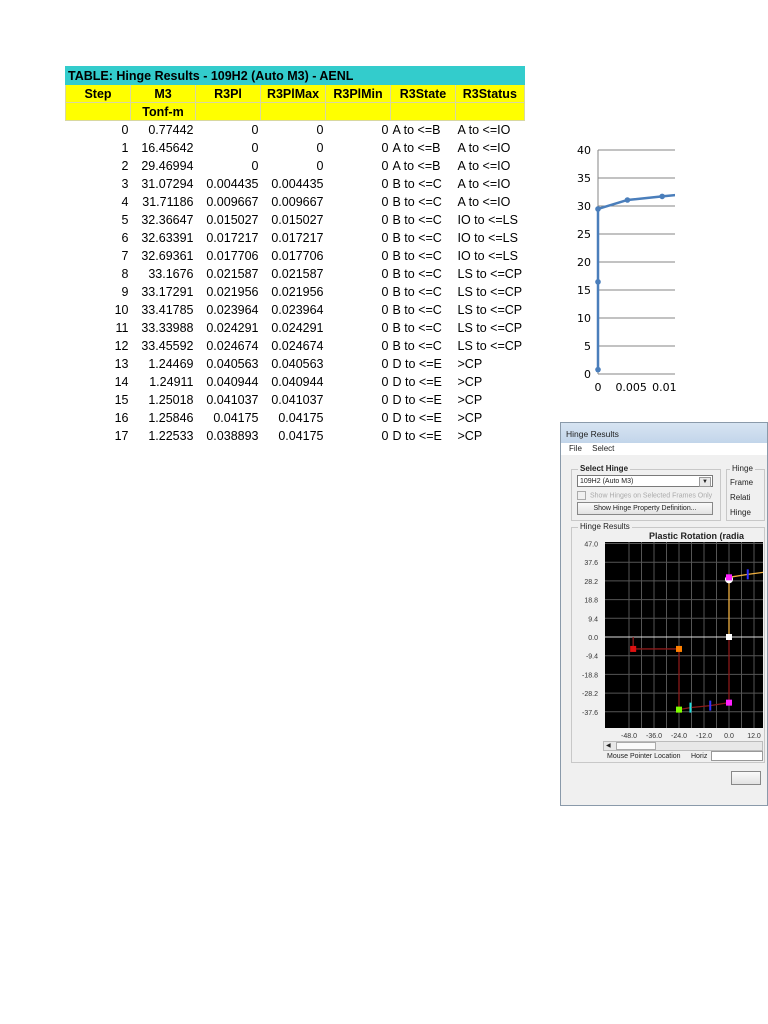 Image resolution: width=768 pixels, height=1024 pixels. What do you see at coordinates (664, 387) in the screenshot?
I see `x-tick-label: 0.01` at bounding box center [664, 387].